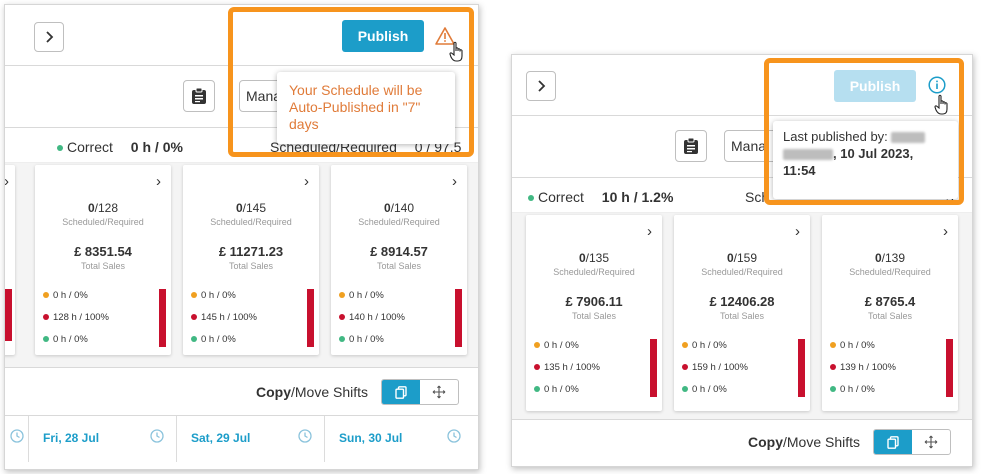 The image size is (1000, 474). Describe the element at coordinates (156, 147) in the screenshot. I see `correct-value: 0 h / 0%` at that location.